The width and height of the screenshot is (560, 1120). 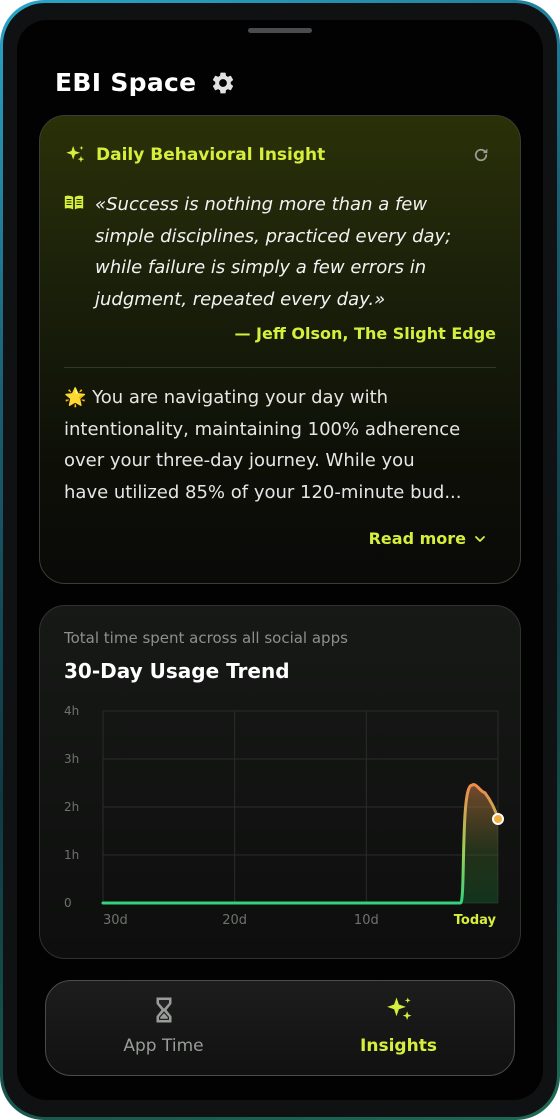 I want to click on quote-author: — Jeff Olson, The Slight Edge, so click(x=365, y=333).